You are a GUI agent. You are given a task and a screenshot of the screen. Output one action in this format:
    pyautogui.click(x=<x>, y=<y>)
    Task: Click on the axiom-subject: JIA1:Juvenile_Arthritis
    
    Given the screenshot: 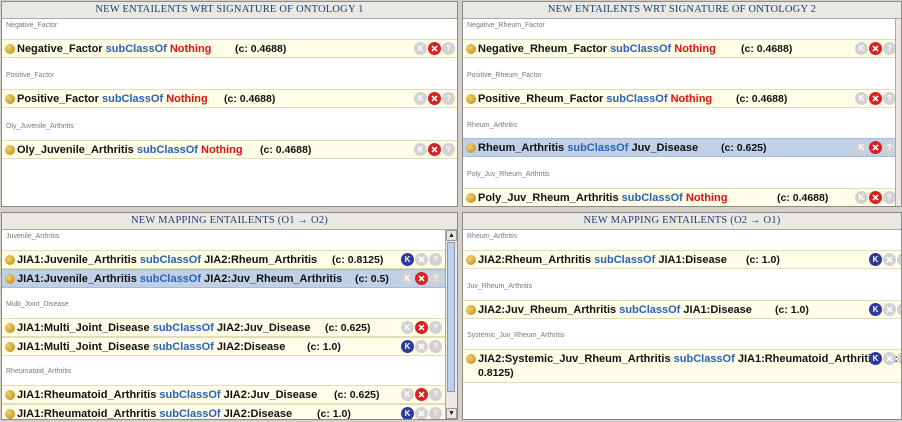 What is the action you would take?
    pyautogui.click(x=77, y=260)
    